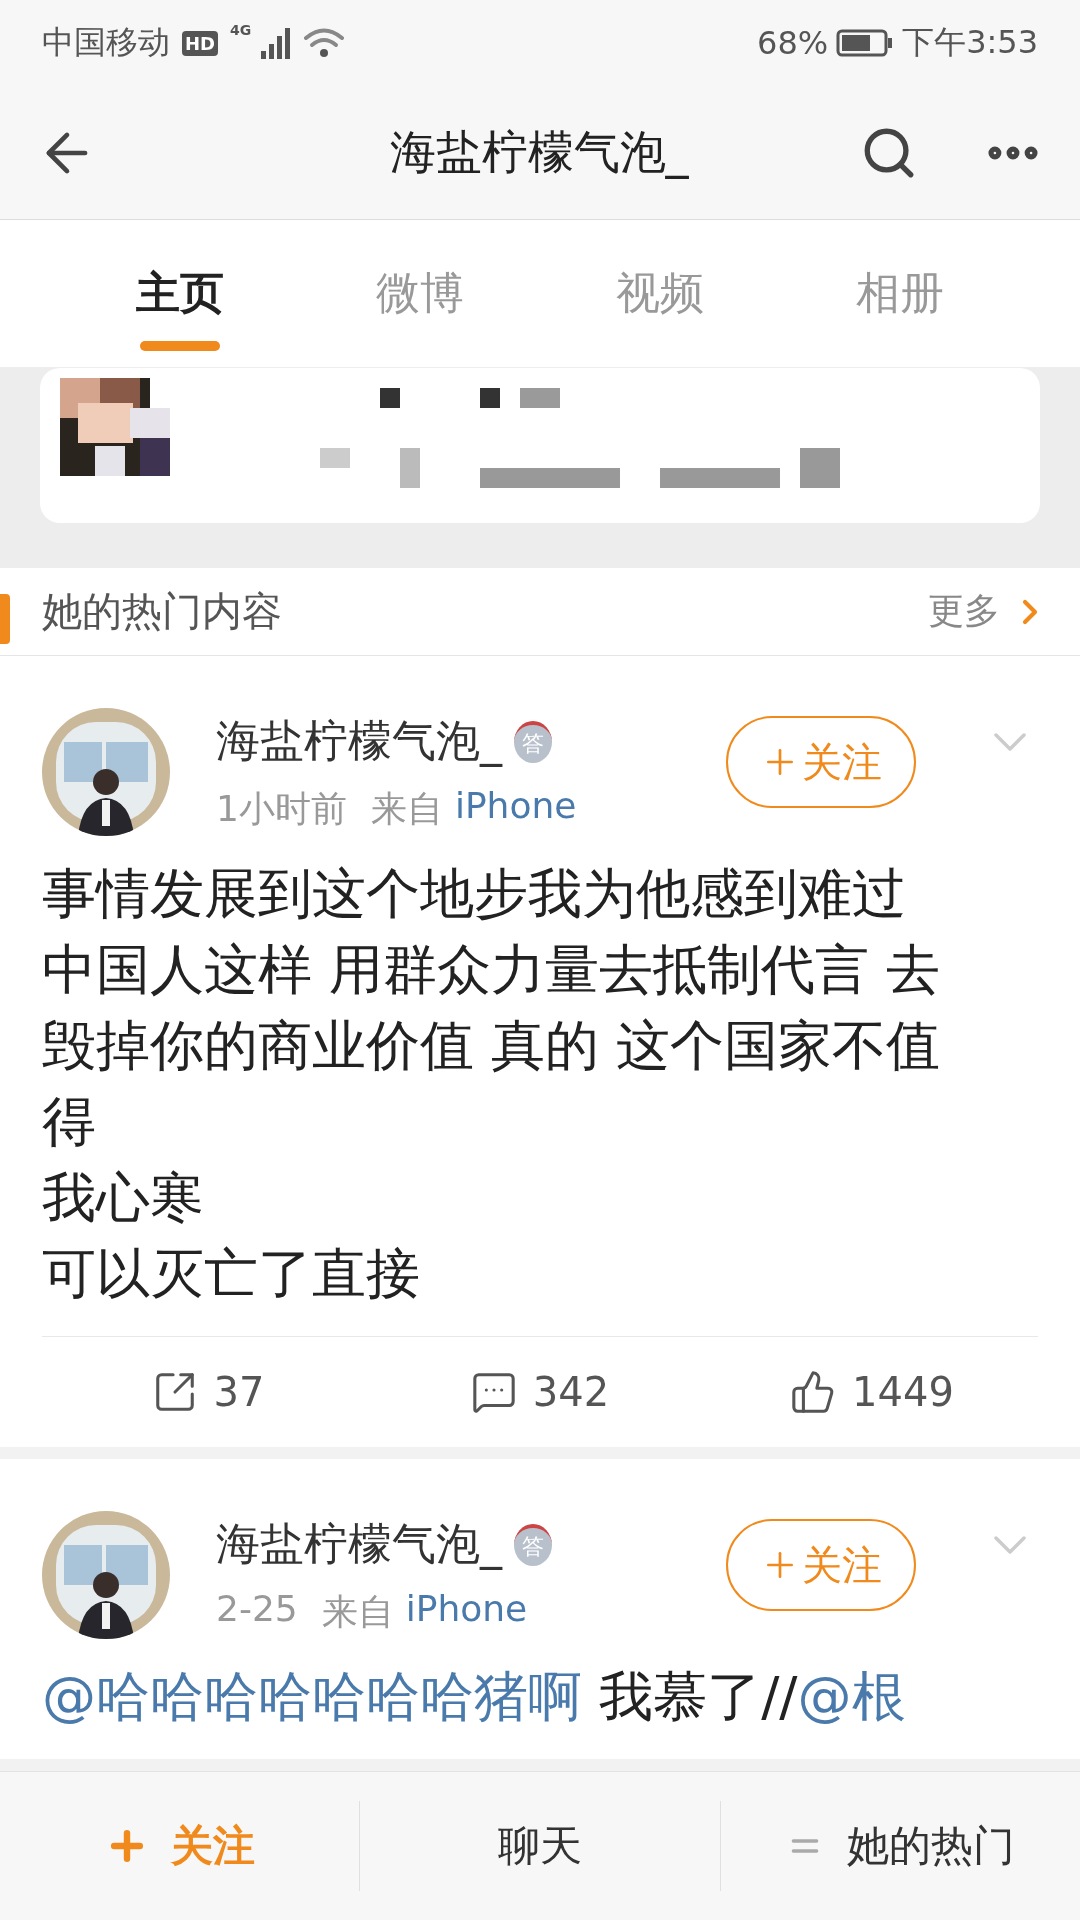 The height and width of the screenshot is (1920, 1080). I want to click on profile-tab: 微博, so click(420, 293).